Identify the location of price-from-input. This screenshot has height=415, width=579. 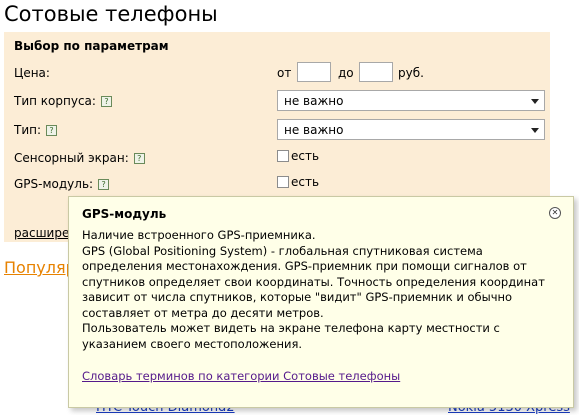
(314, 72).